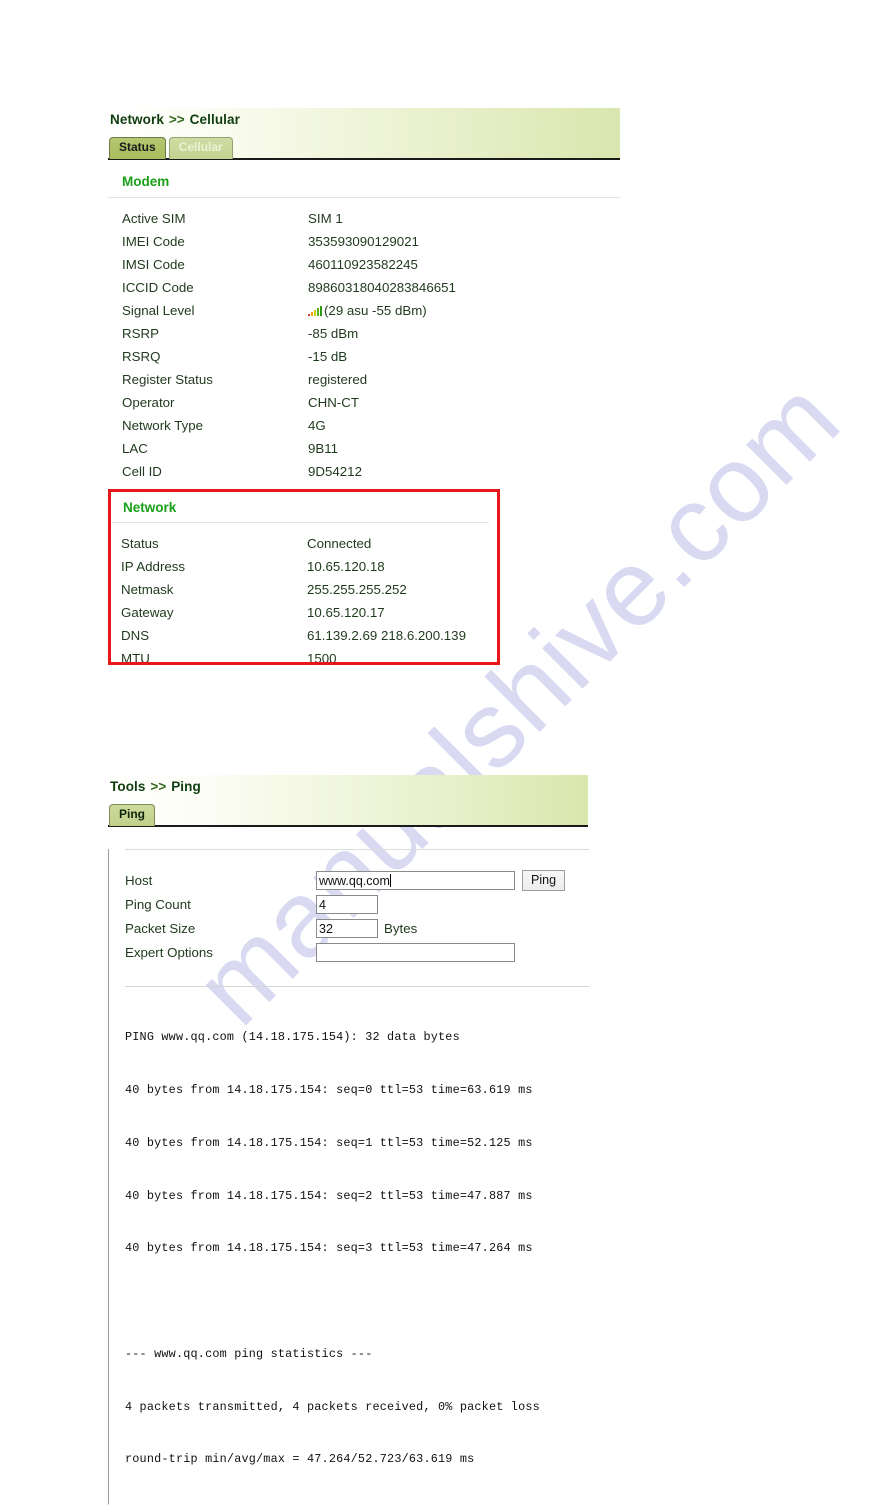 This screenshot has width=893, height=1505. What do you see at coordinates (135, 635) in the screenshot?
I see `field-label: DNS` at bounding box center [135, 635].